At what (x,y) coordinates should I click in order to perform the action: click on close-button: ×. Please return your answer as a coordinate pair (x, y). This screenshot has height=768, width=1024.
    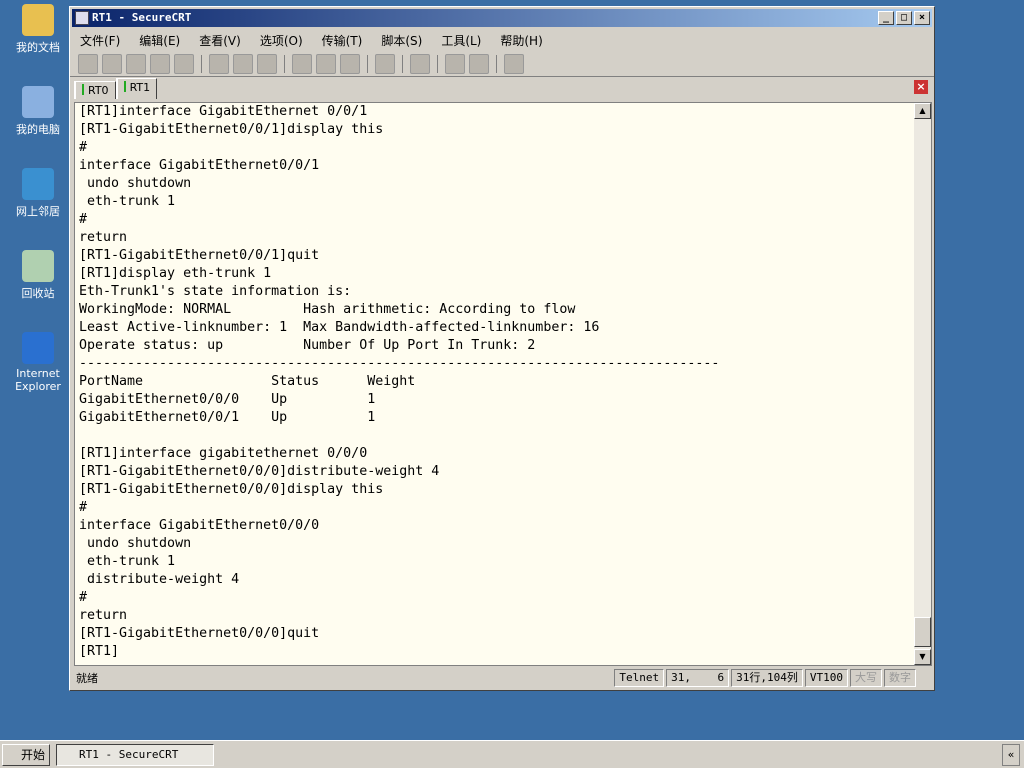
    Looking at the image, I should click on (922, 18).